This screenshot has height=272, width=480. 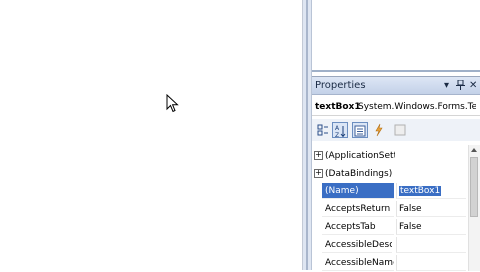 I want to click on property-name: AcceptsTab, so click(x=358, y=227).